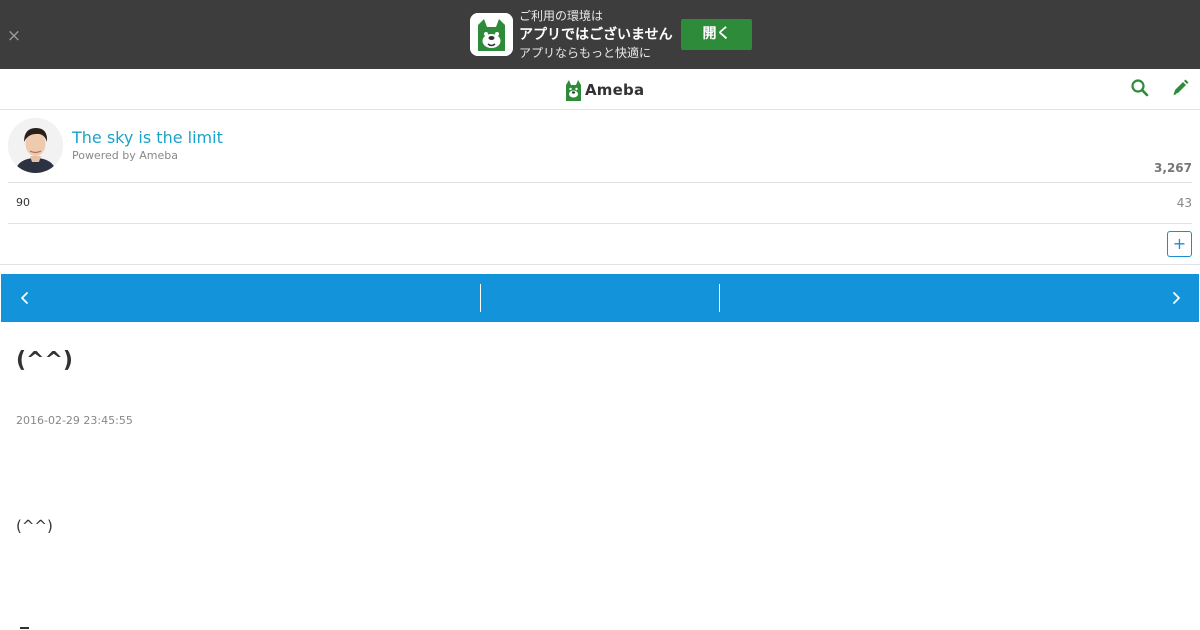 Image resolution: width=1200 pixels, height=630 pixels. What do you see at coordinates (240, 298) in the screenshot?
I see `prev-entry-button` at bounding box center [240, 298].